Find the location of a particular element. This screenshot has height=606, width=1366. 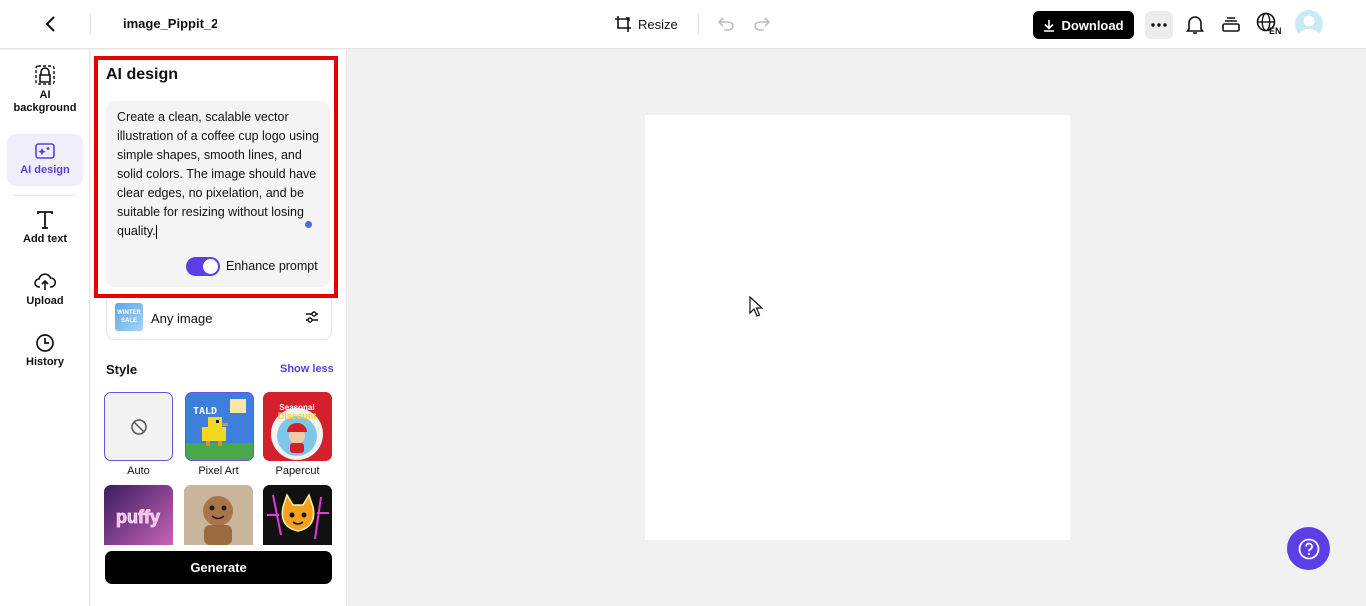

back-button is located at coordinates (51, 24).